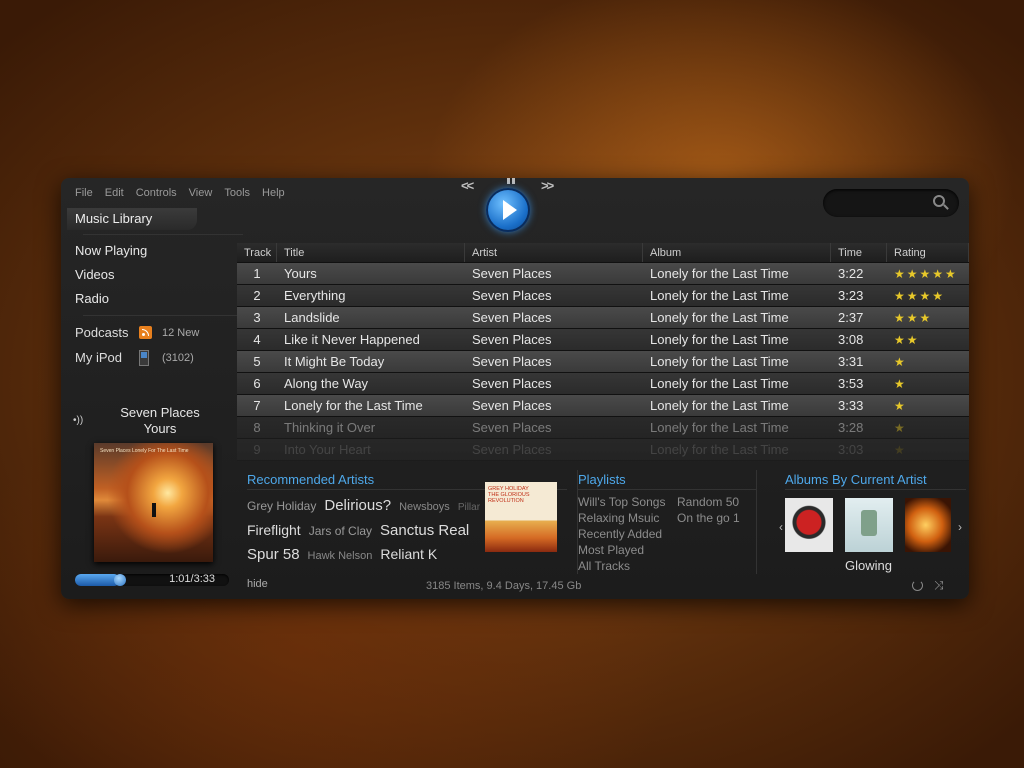  Describe the element at coordinates (875, 480) in the screenshot. I see `albums-by-artist-title: Albums By Current Artist` at that location.